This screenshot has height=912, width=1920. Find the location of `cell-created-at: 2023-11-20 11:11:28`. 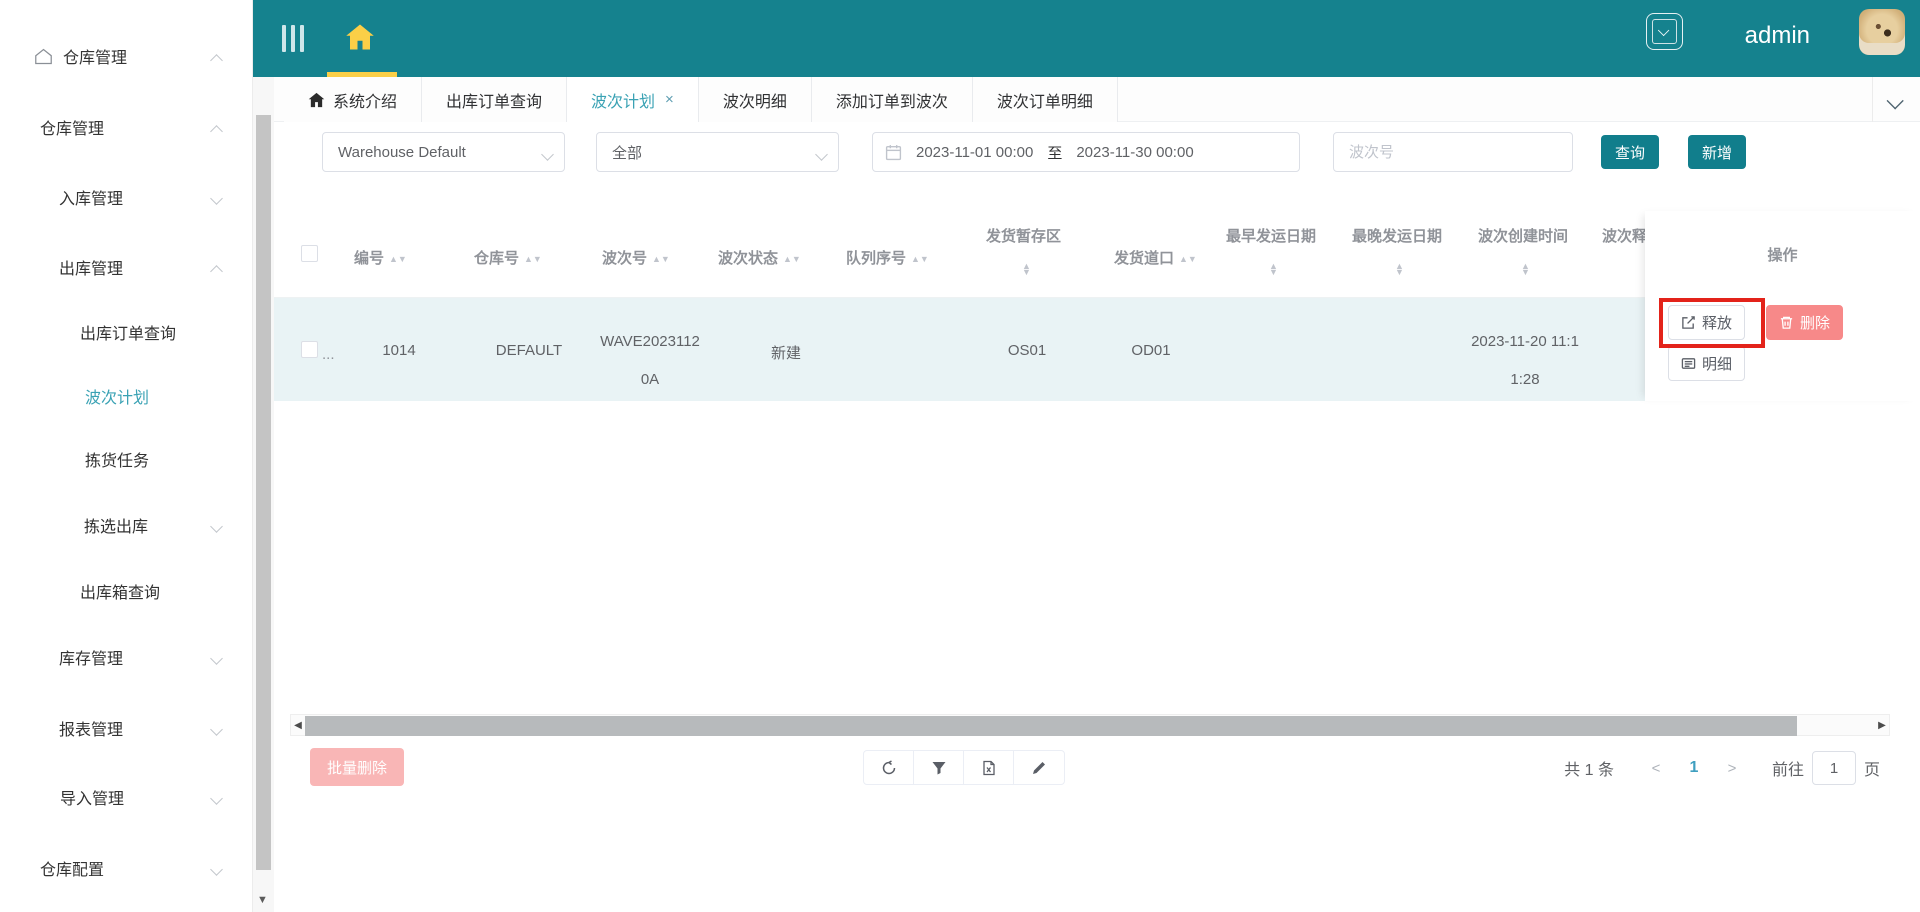

cell-created-at: 2023-11-20 11:11:28 is located at coordinates (1525, 360).